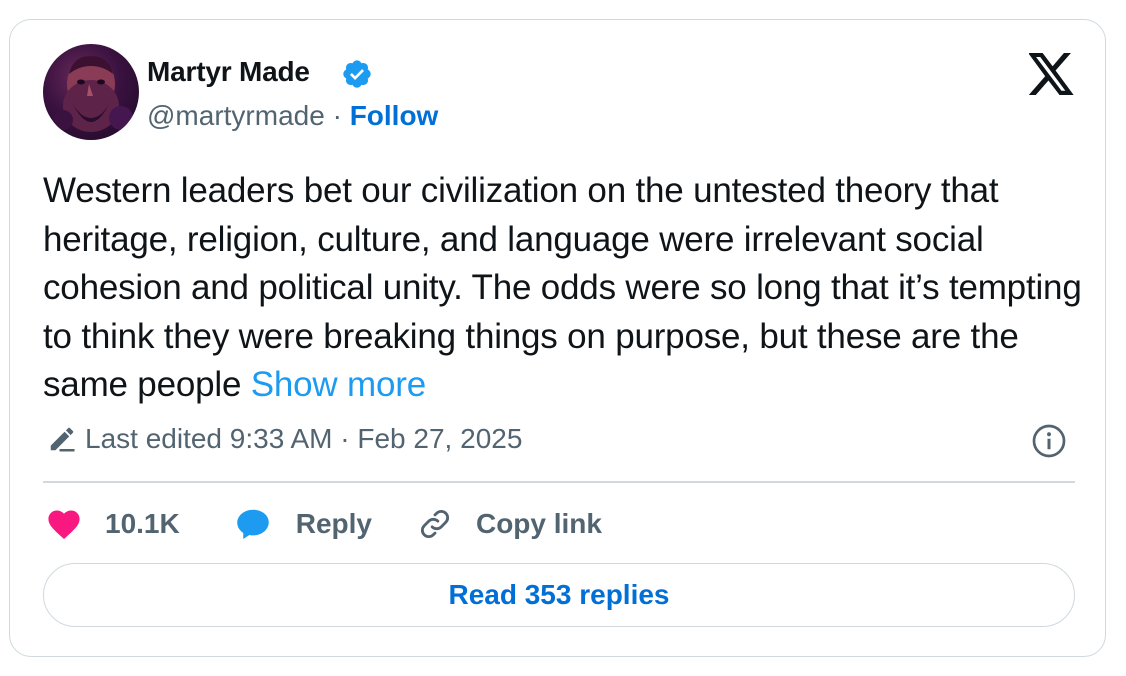 The height and width of the screenshot is (676, 1126). Describe the element at coordinates (142, 523) in the screenshot. I see `likes-count: 10.1K` at that location.